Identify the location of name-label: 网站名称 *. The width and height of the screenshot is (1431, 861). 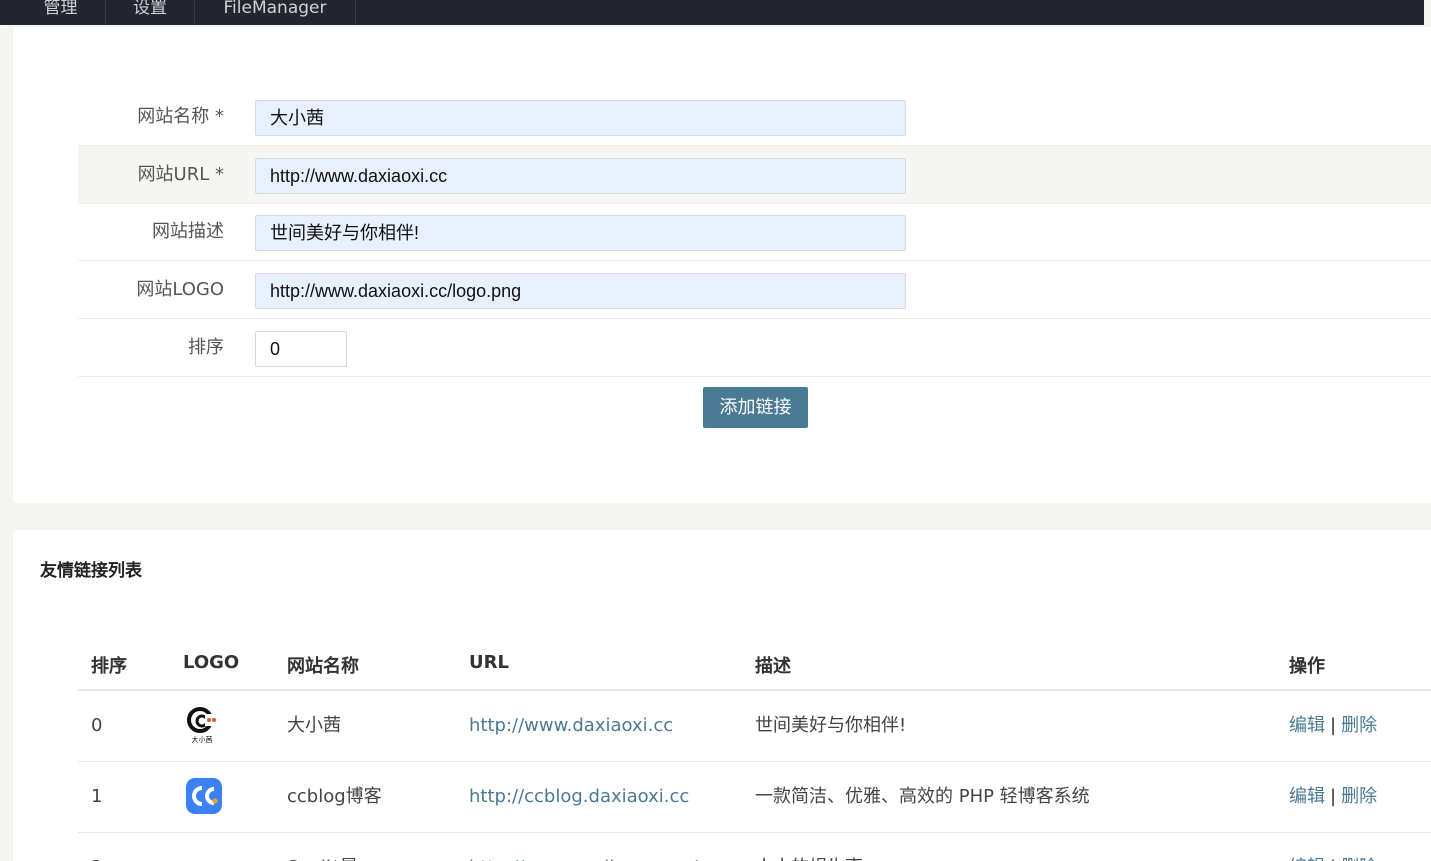
(180, 116).